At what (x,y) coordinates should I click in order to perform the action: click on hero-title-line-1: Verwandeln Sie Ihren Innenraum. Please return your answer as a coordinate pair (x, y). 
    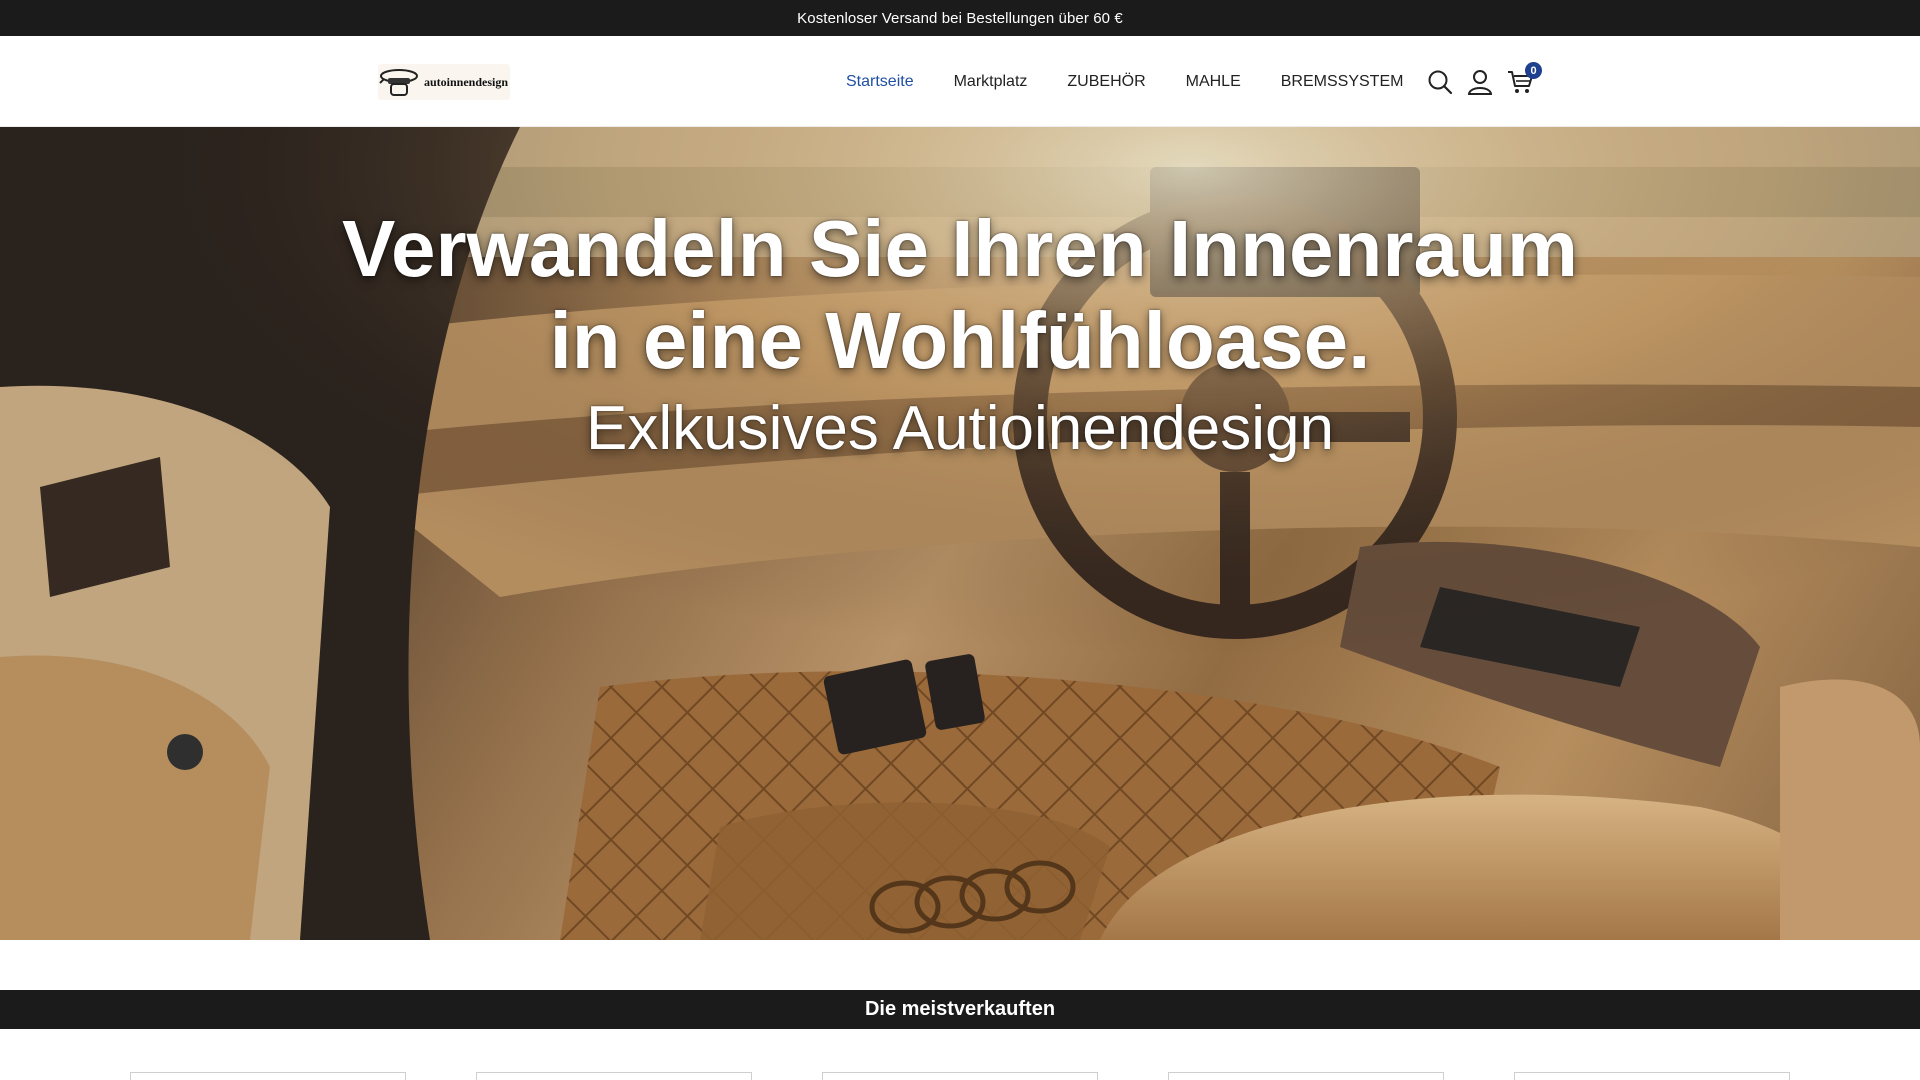
    Looking at the image, I should click on (960, 248).